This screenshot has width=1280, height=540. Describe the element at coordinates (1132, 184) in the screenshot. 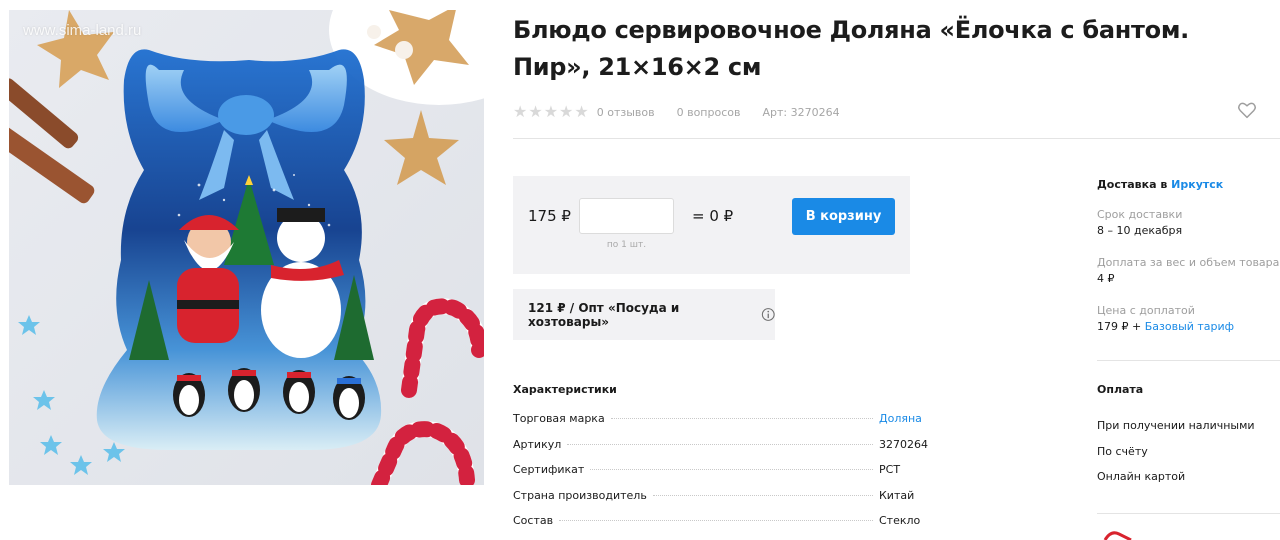

I see `delivery-prefix: Доставка в` at that location.